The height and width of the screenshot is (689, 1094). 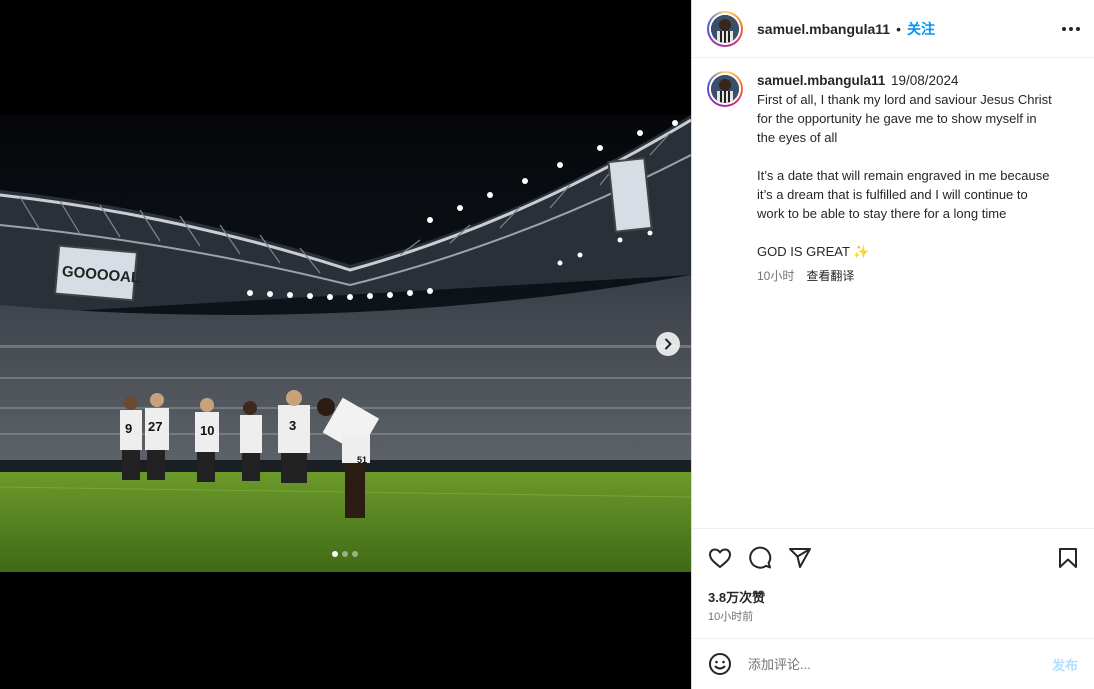 I want to click on comment-icon, so click(x=760, y=557).